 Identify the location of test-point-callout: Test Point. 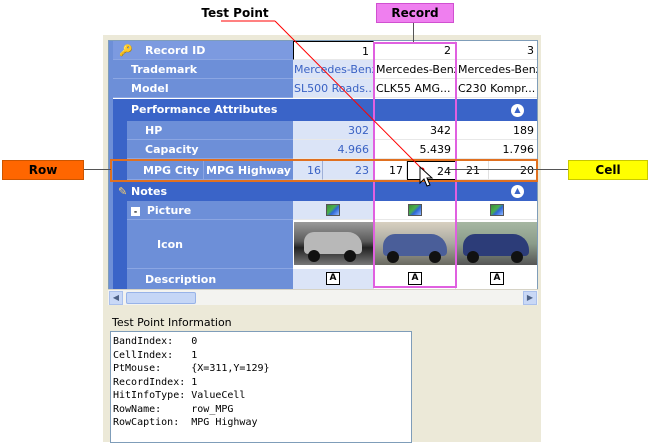
(235, 13).